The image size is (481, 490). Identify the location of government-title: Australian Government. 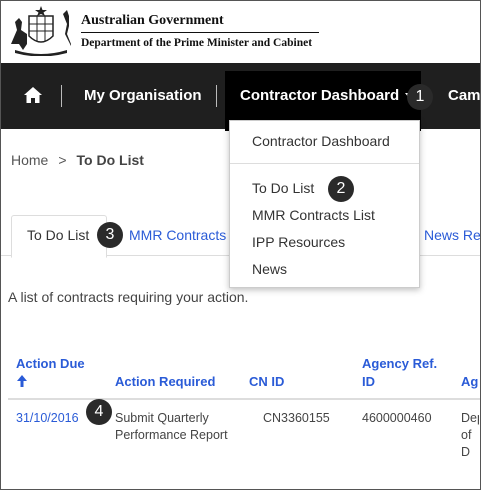
(152, 20).